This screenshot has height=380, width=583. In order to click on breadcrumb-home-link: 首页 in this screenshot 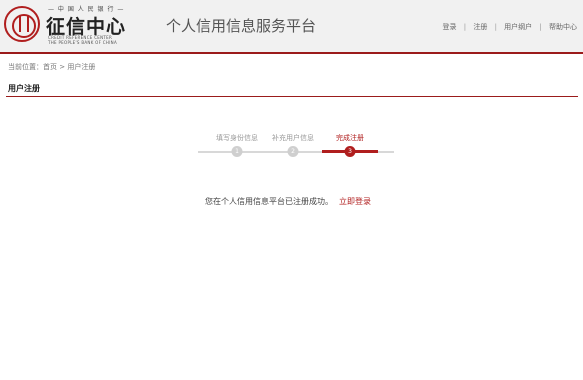, I will do `click(50, 67)`.